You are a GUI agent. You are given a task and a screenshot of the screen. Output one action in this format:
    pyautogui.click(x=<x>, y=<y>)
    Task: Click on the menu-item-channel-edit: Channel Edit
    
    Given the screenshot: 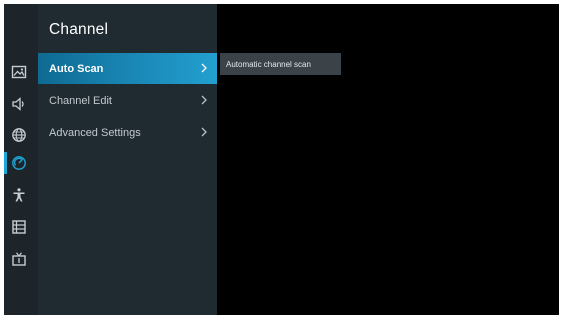 What is the action you would take?
    pyautogui.click(x=127, y=100)
    